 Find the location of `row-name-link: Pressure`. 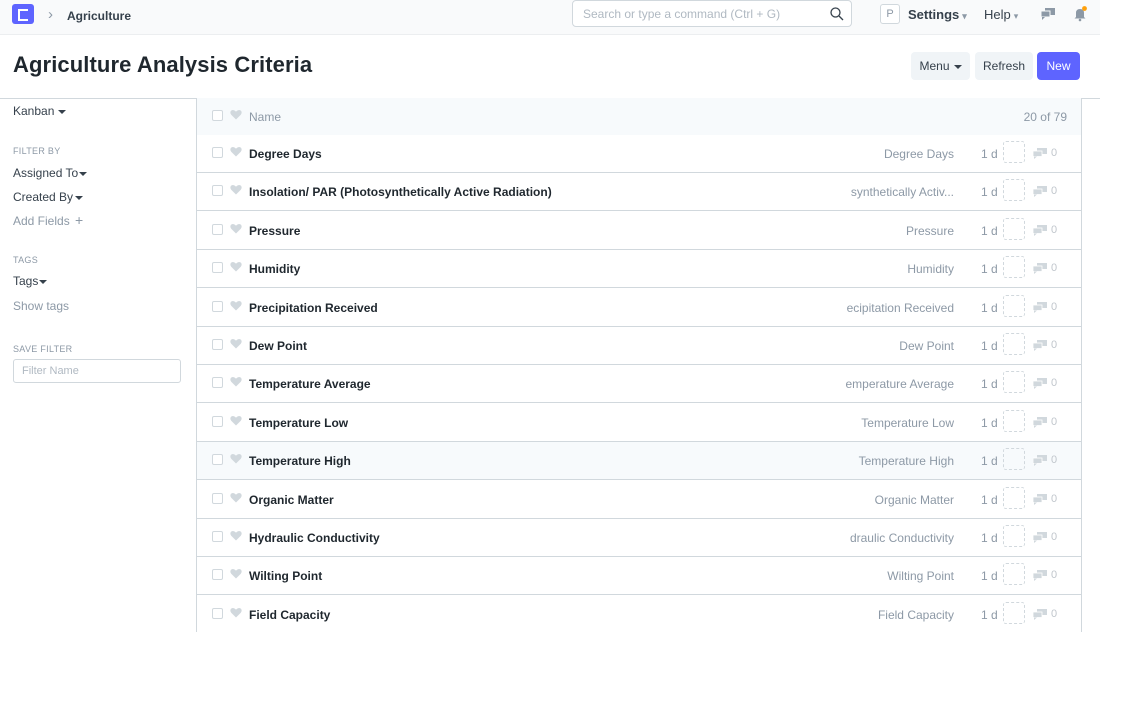

row-name-link: Pressure is located at coordinates (274, 231).